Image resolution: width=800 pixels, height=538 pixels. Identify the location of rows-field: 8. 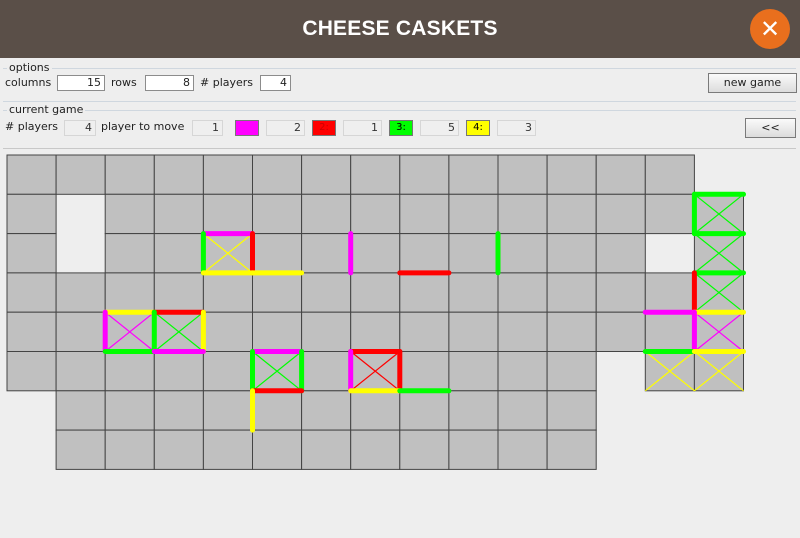
(169, 83).